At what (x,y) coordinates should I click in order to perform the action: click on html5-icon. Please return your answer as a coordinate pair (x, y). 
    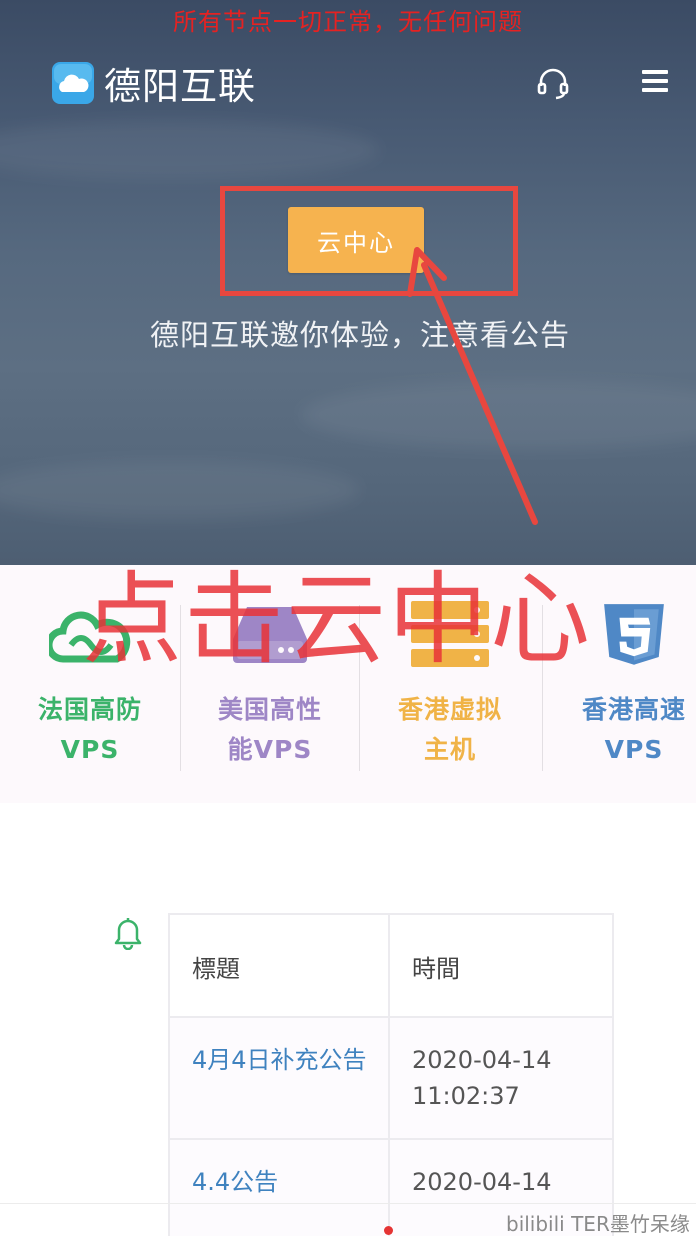
    Looking at the image, I should click on (634, 634).